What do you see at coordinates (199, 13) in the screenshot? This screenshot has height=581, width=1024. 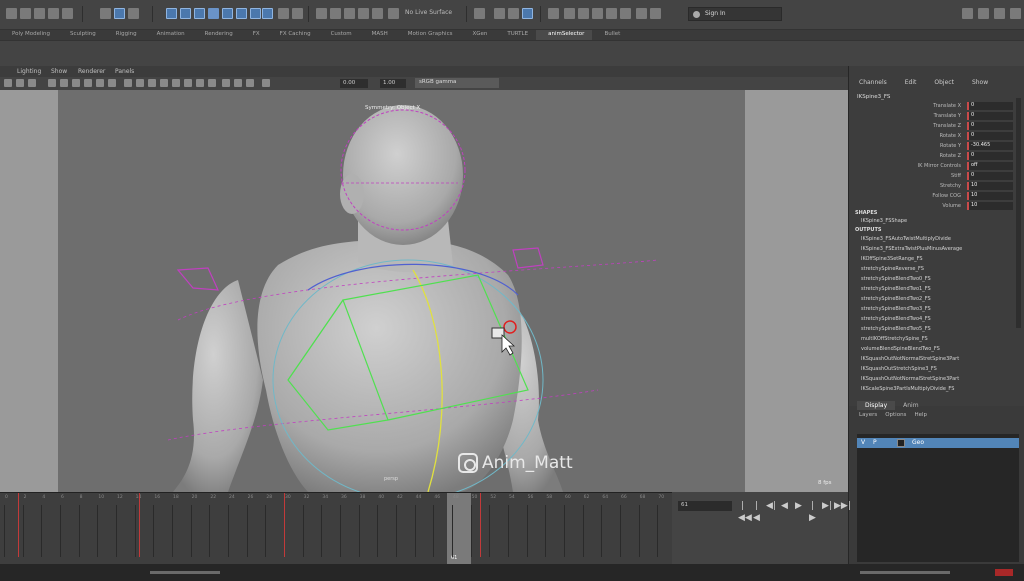 I see `mask-joints-icon` at bounding box center [199, 13].